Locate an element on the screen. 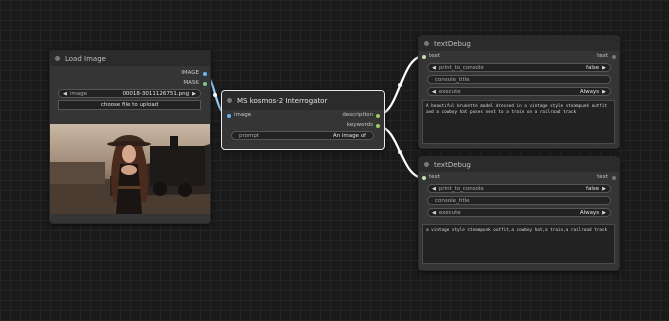 The width and height of the screenshot is (669, 321). output-mask-slot is located at coordinates (205, 84).